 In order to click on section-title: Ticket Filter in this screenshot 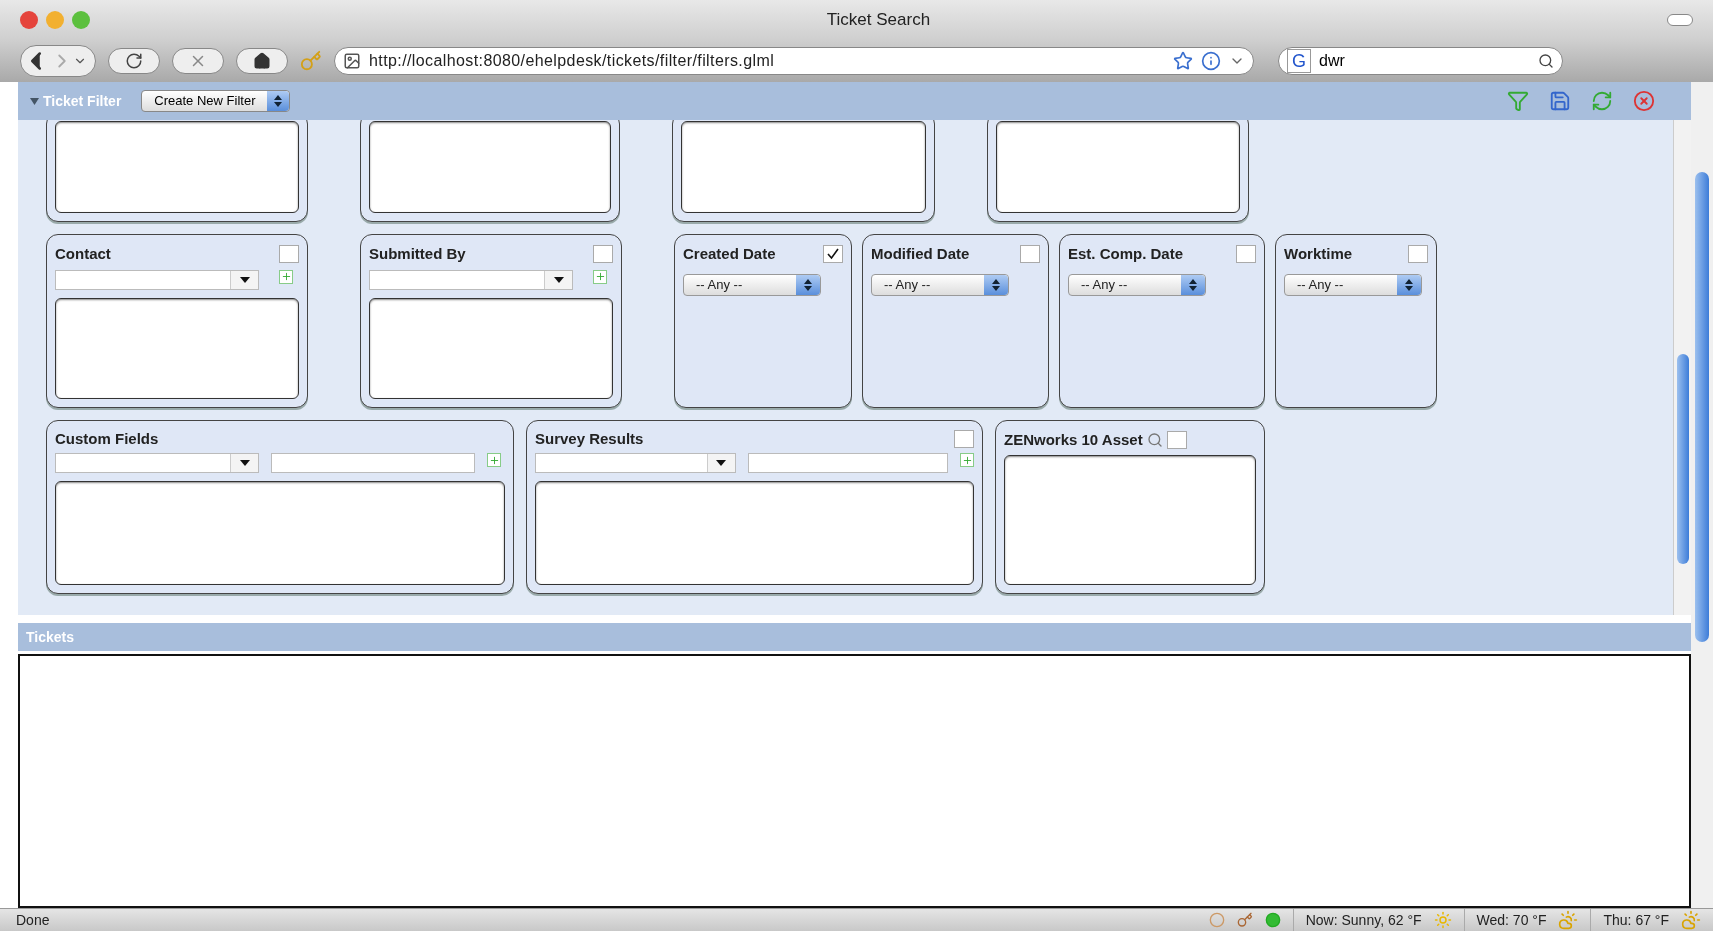, I will do `click(82, 101)`.